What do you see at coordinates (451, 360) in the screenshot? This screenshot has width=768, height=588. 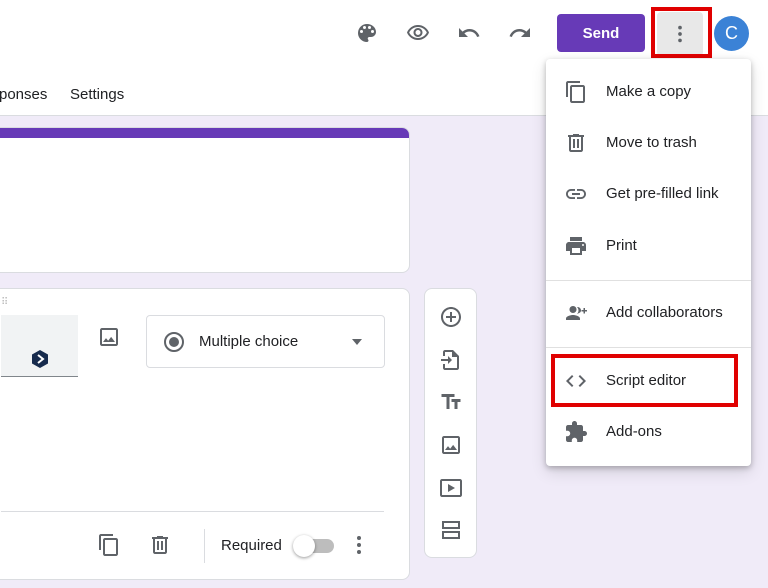 I see `import-questions-icon` at bounding box center [451, 360].